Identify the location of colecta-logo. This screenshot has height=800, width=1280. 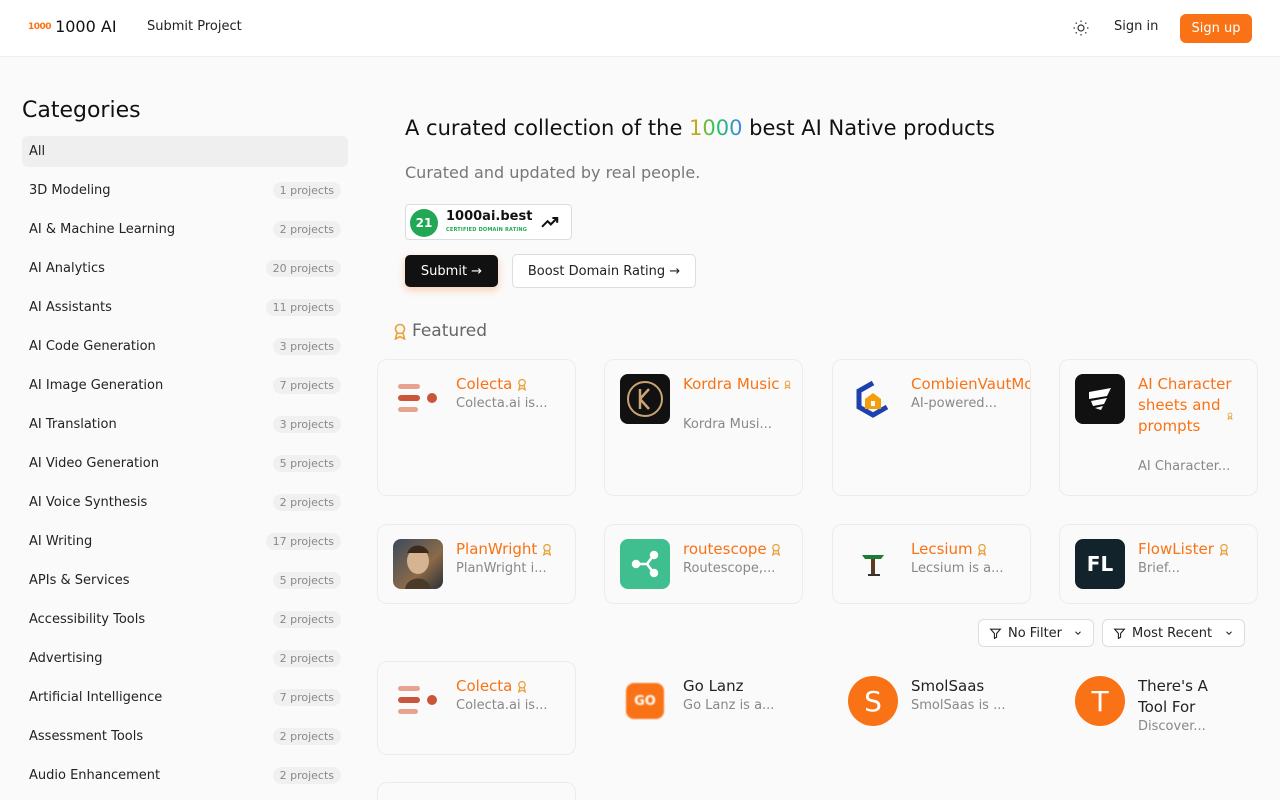
(418, 399).